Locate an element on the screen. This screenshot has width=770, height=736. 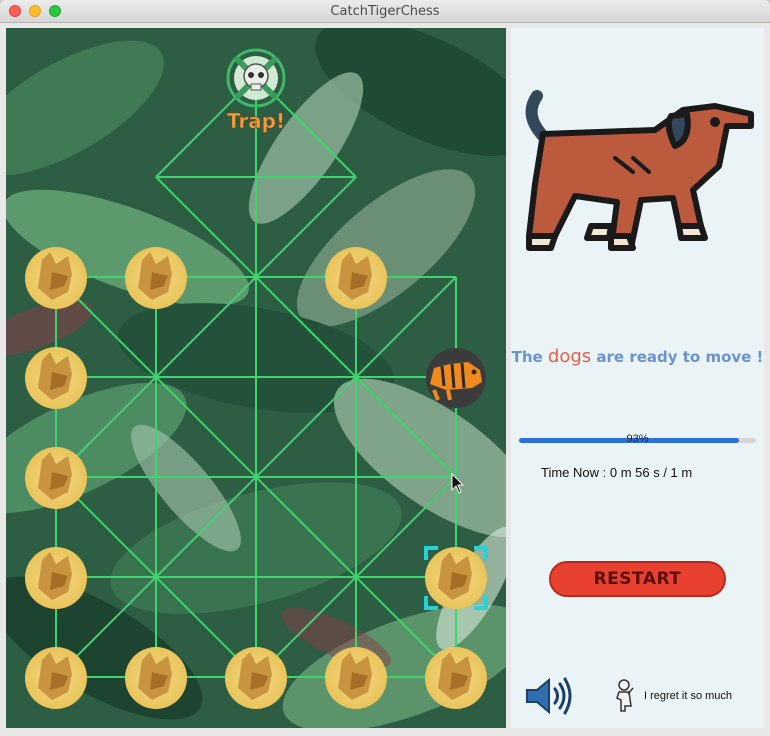
sound-toggle-button is located at coordinates (550, 696).